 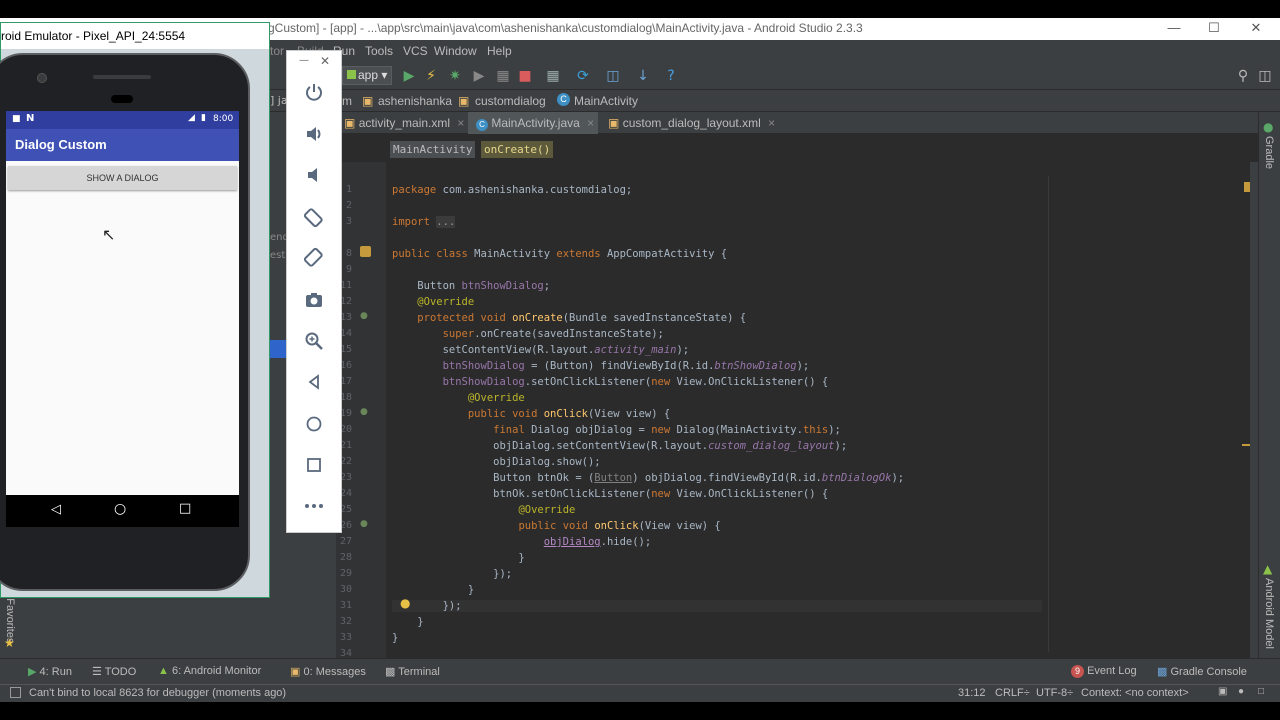 What do you see at coordinates (1202, 671) in the screenshot?
I see `tool-gradle-console: ▩ Gradle Console` at bounding box center [1202, 671].